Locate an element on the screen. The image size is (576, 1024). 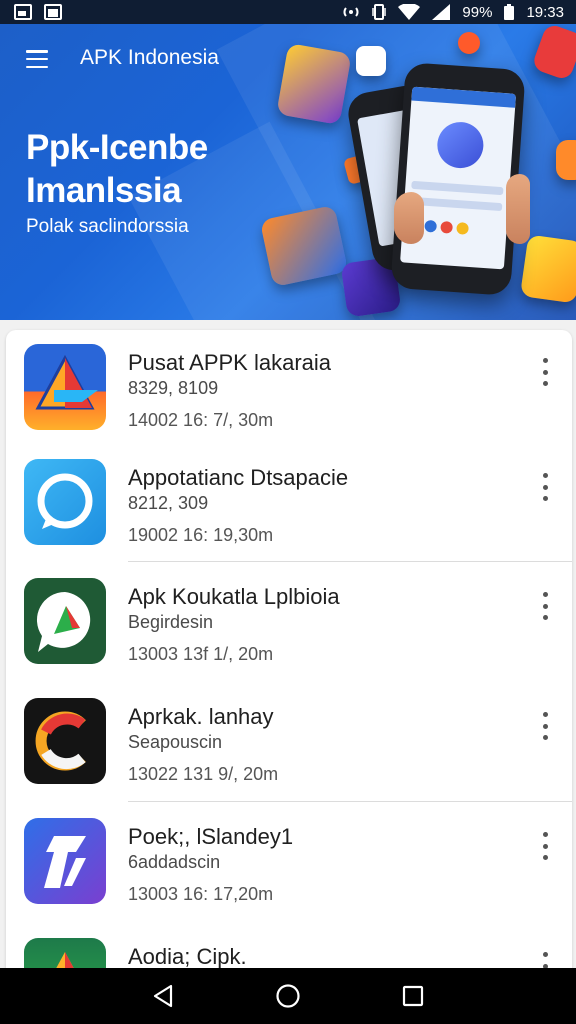
hero-title-line: Ppk-Icenbe is located at coordinates (117, 147).